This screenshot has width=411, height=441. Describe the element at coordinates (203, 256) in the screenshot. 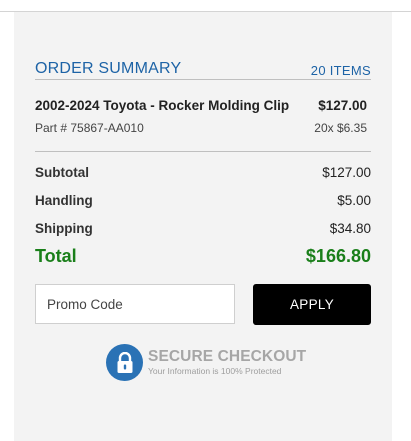

I see `total-row: Total $166.80` at that location.